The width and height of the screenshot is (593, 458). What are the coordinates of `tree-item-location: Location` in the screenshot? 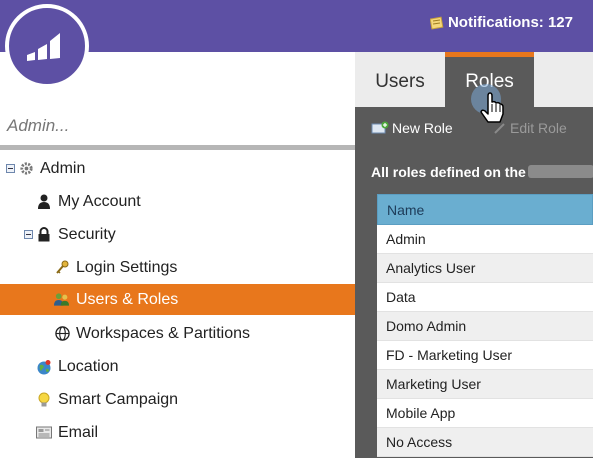 It's located at (77, 366).